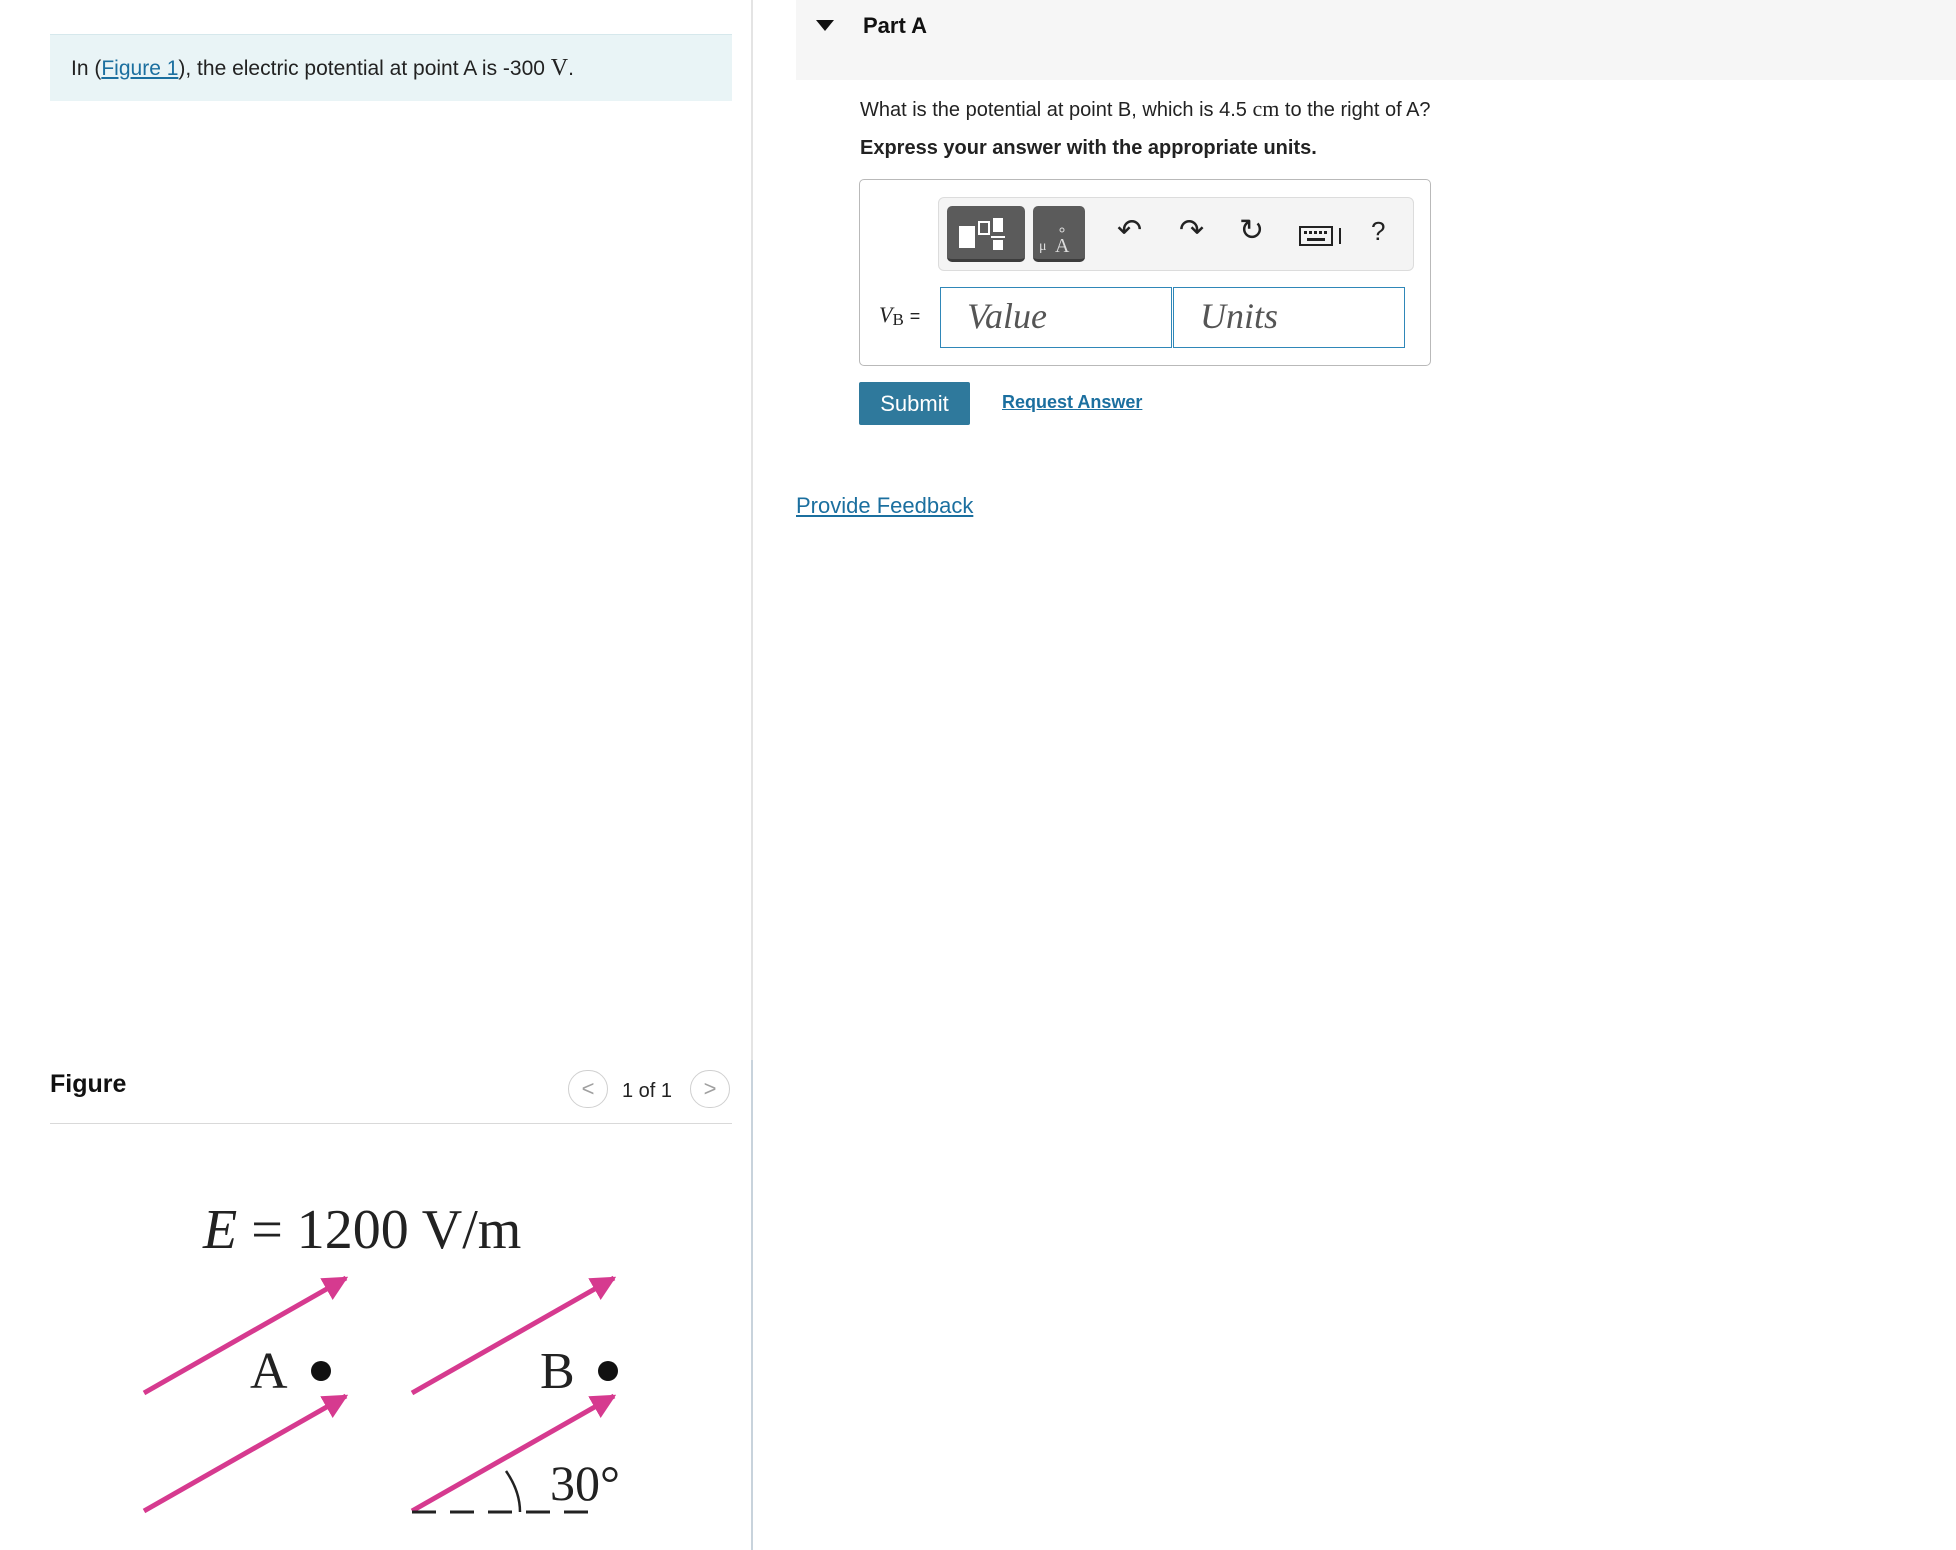 The height and width of the screenshot is (1550, 1956). I want to click on figure-link: Figure 1, so click(139, 68).